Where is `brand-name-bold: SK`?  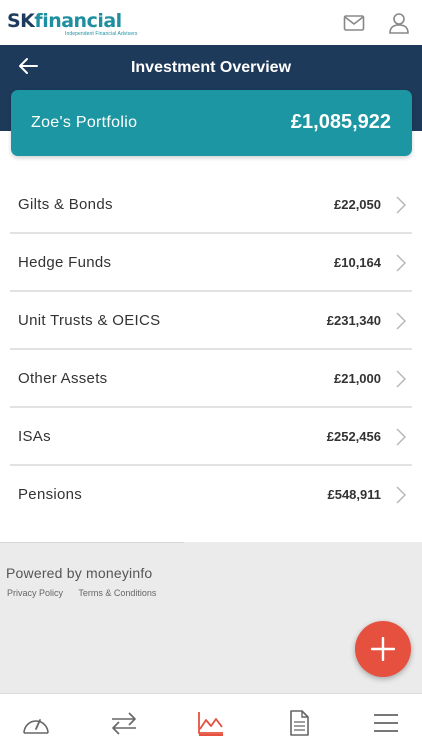 brand-name-bold: SK is located at coordinates (21, 21).